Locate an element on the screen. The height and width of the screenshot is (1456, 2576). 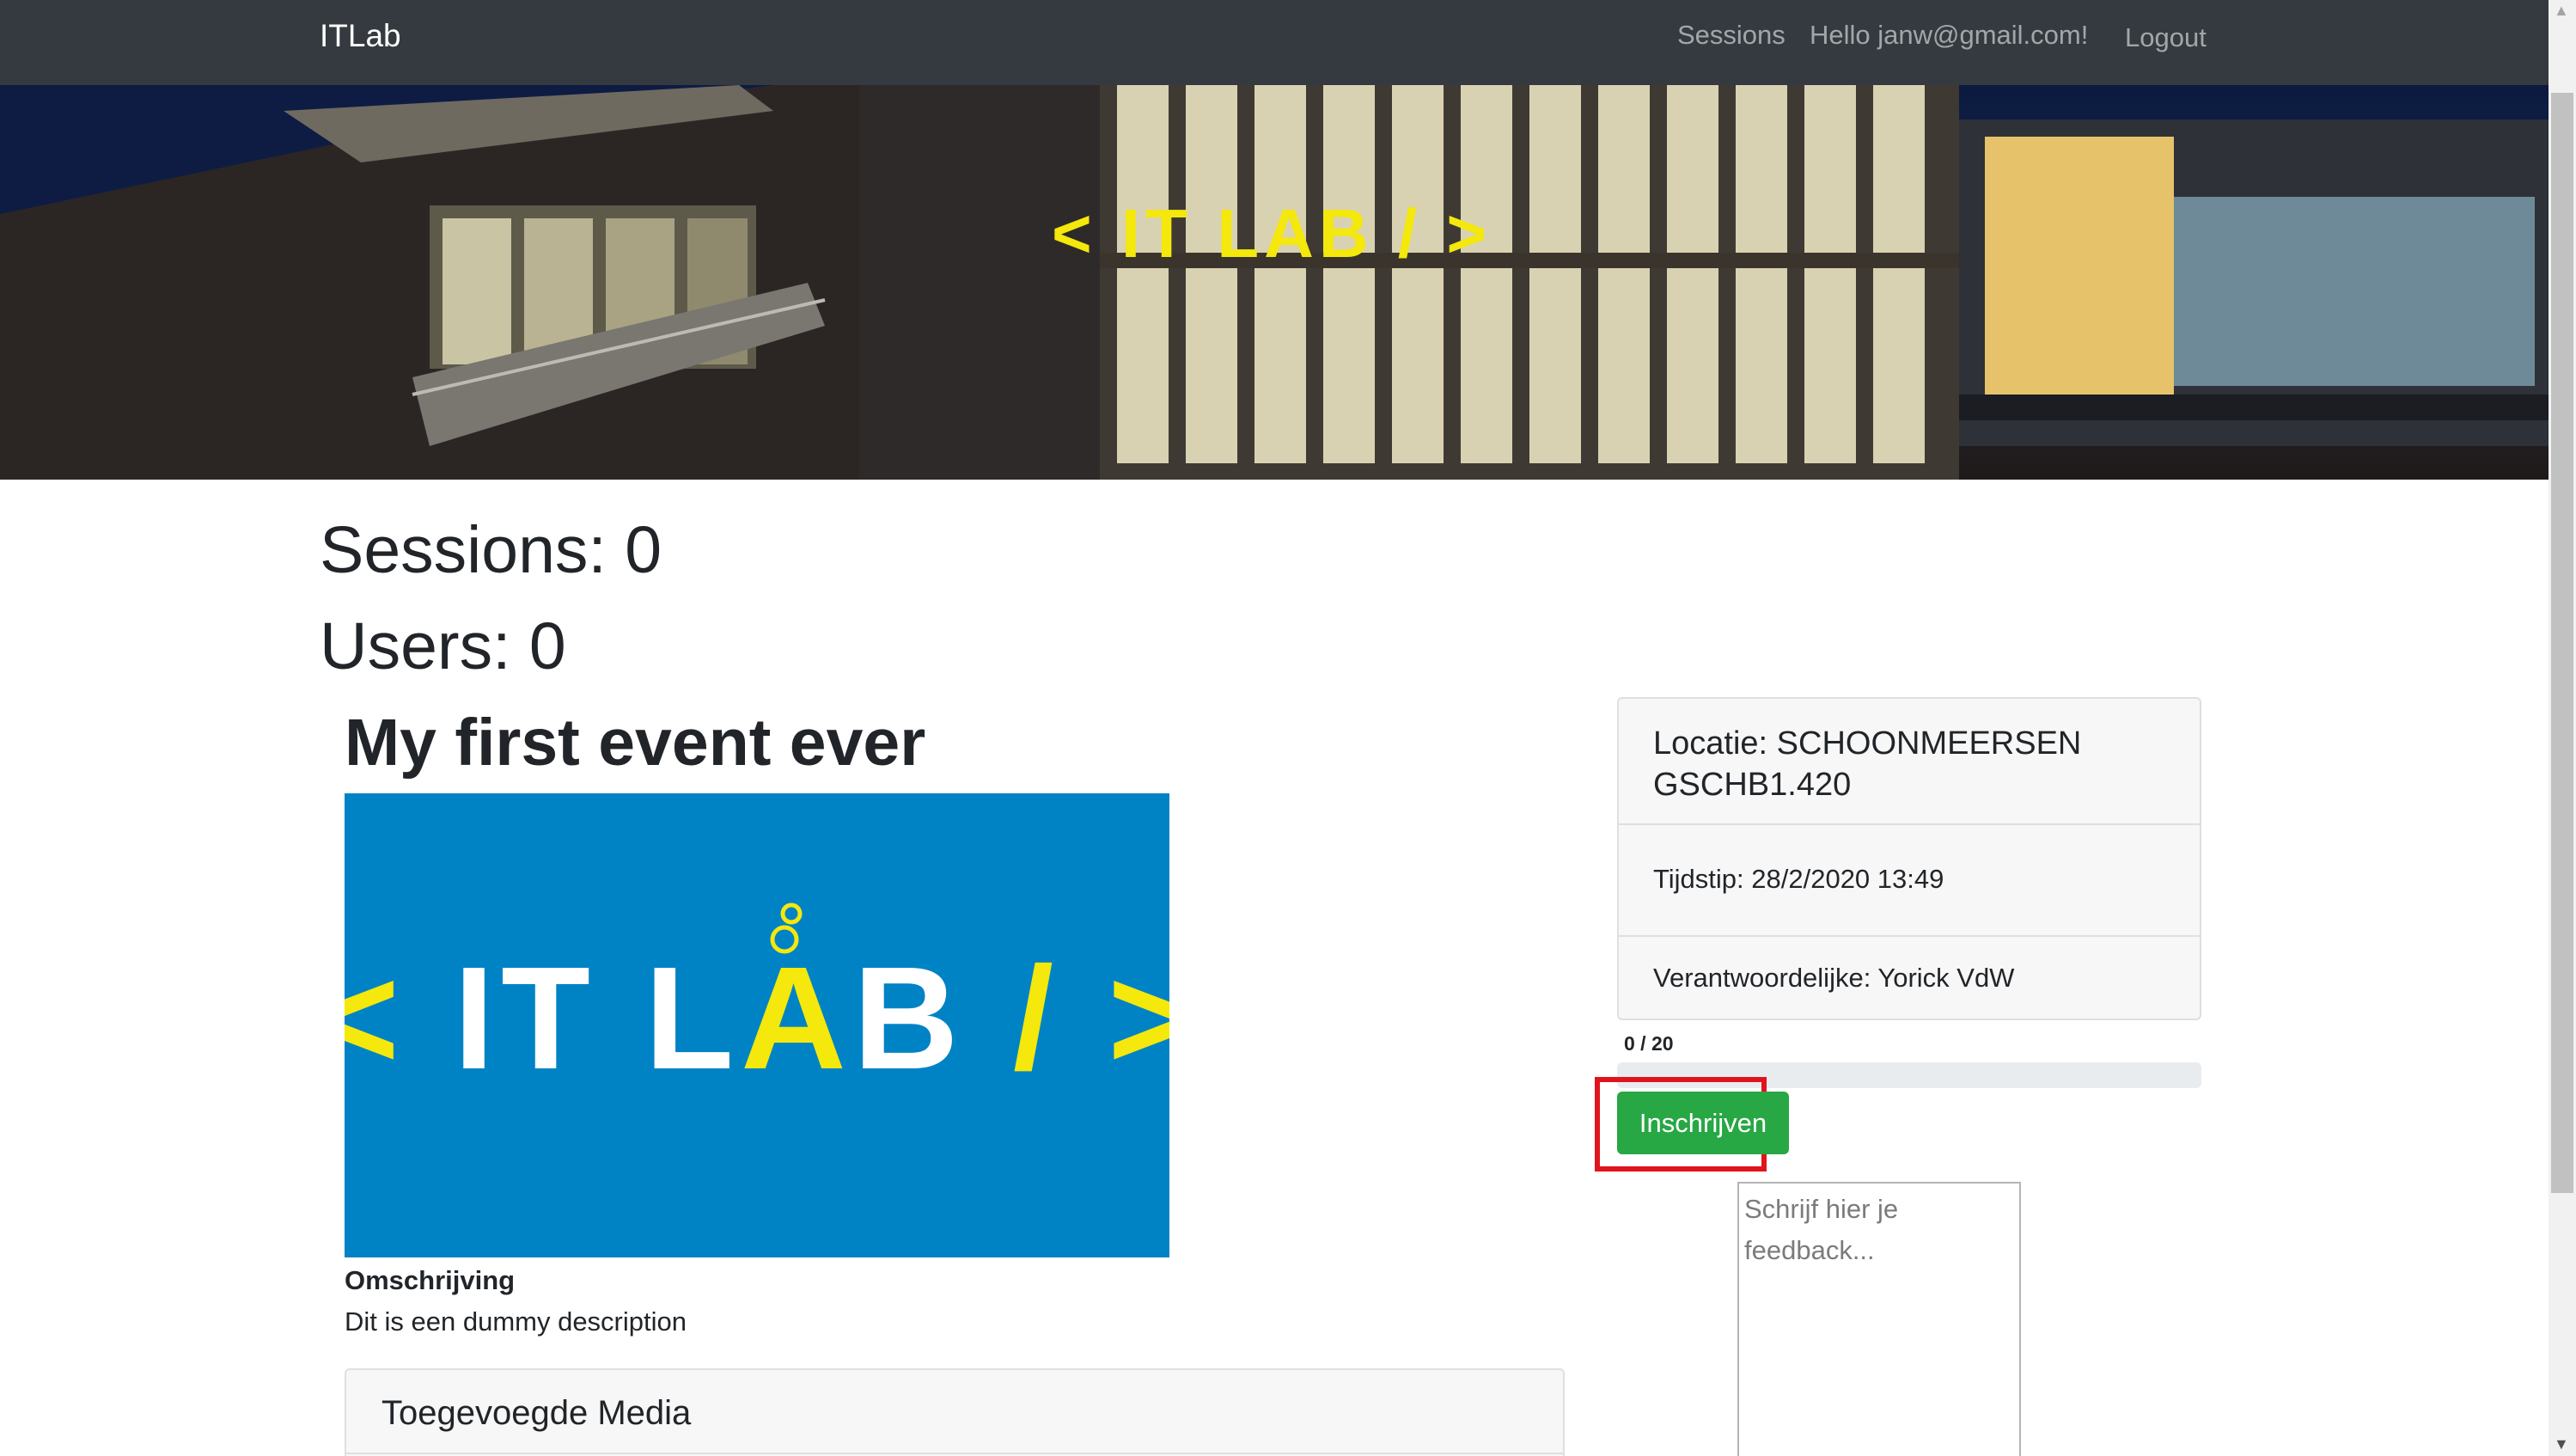
hero-logo: < IT LAB / > is located at coordinates (1272, 233).